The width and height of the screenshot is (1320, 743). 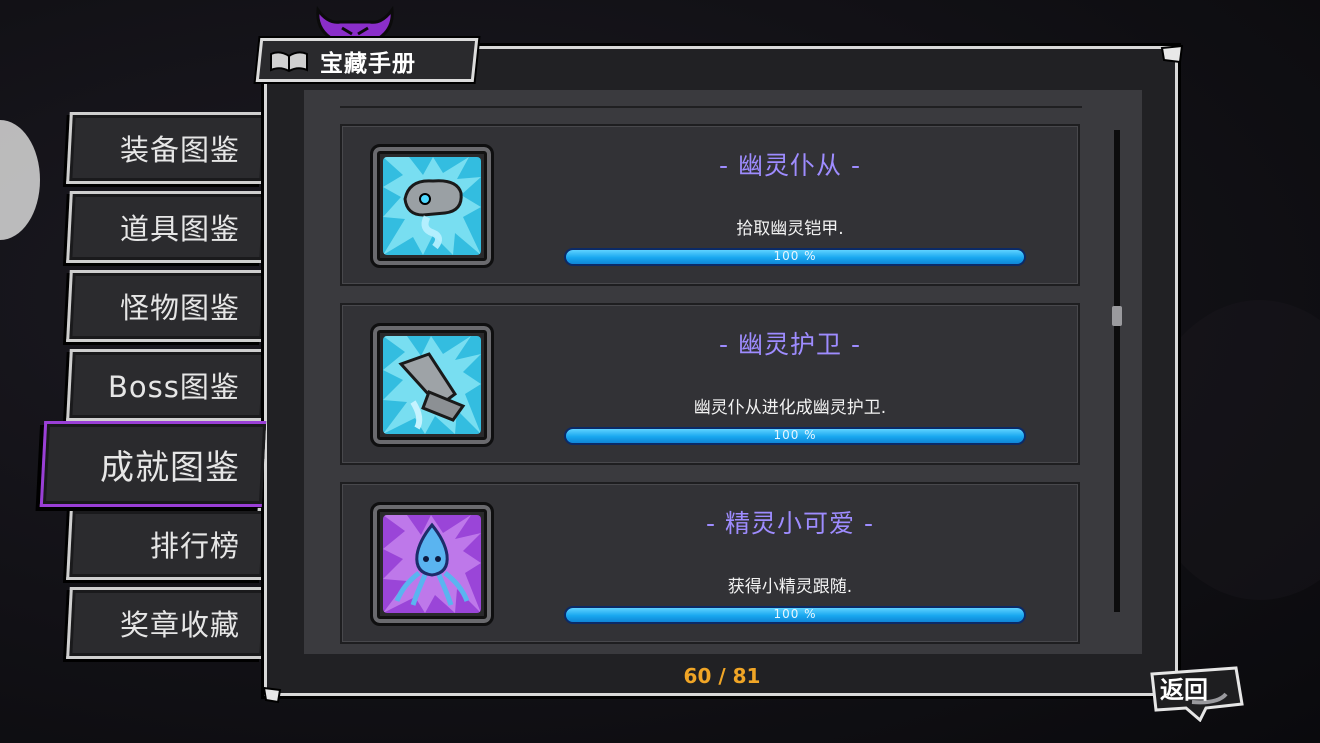 I want to click on scrollbar-thumb, so click(x=1117, y=316).